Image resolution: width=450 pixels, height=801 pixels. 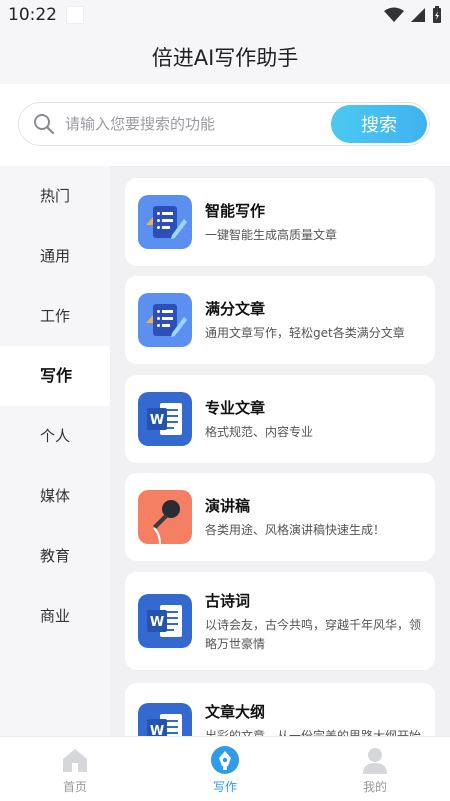 I want to click on search-bar: 搜索, so click(x=225, y=125).